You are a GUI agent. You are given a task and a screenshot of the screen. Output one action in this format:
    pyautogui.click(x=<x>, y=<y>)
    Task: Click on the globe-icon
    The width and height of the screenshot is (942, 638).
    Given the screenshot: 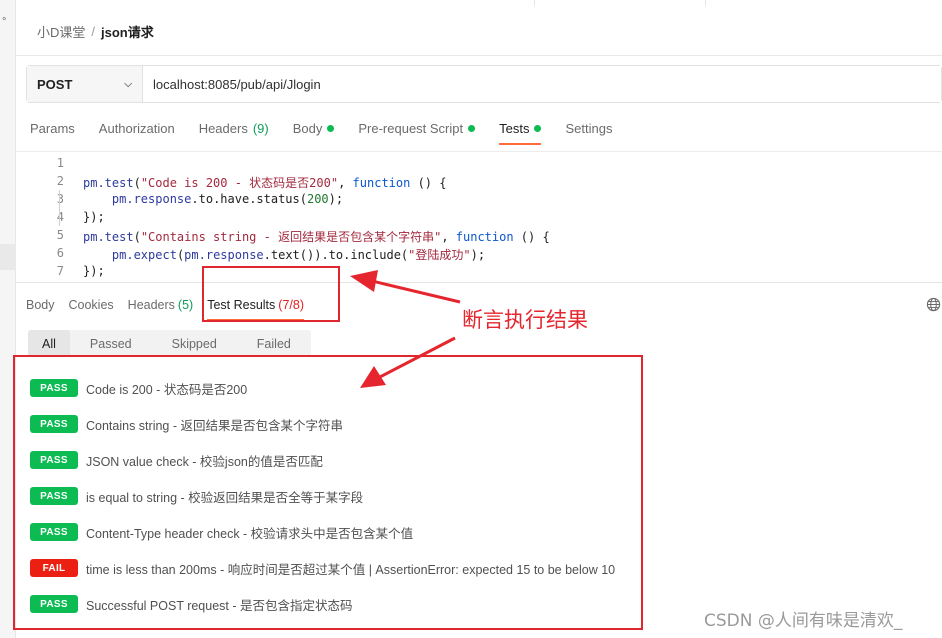 What is the action you would take?
    pyautogui.click(x=933, y=304)
    